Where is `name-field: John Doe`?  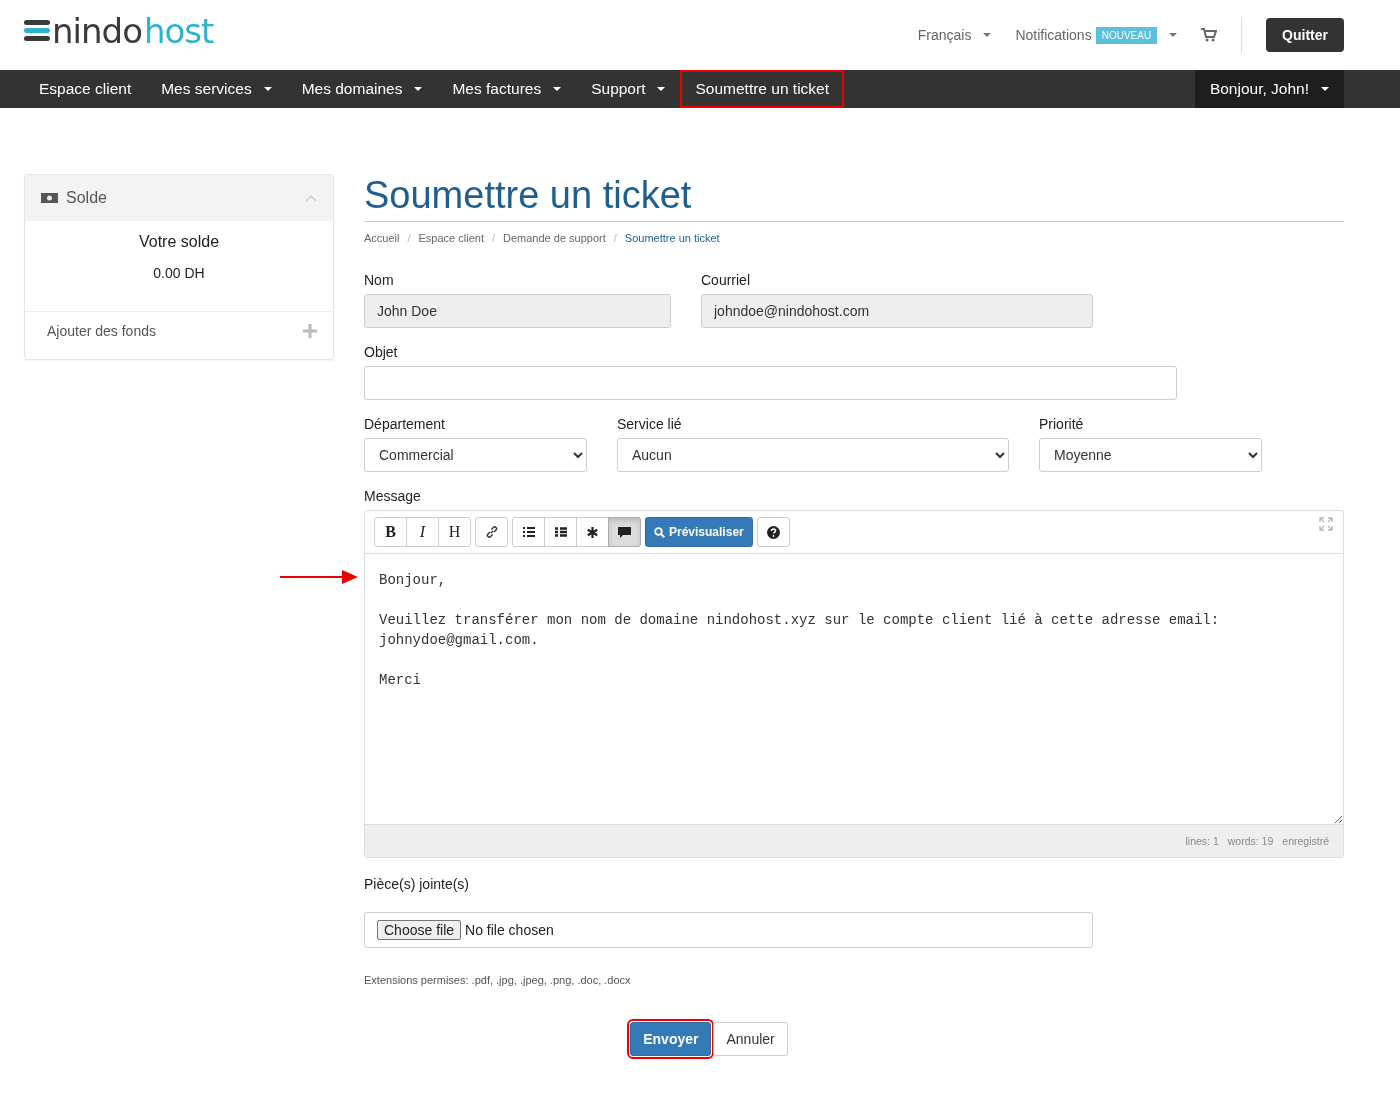 name-field: John Doe is located at coordinates (517, 311).